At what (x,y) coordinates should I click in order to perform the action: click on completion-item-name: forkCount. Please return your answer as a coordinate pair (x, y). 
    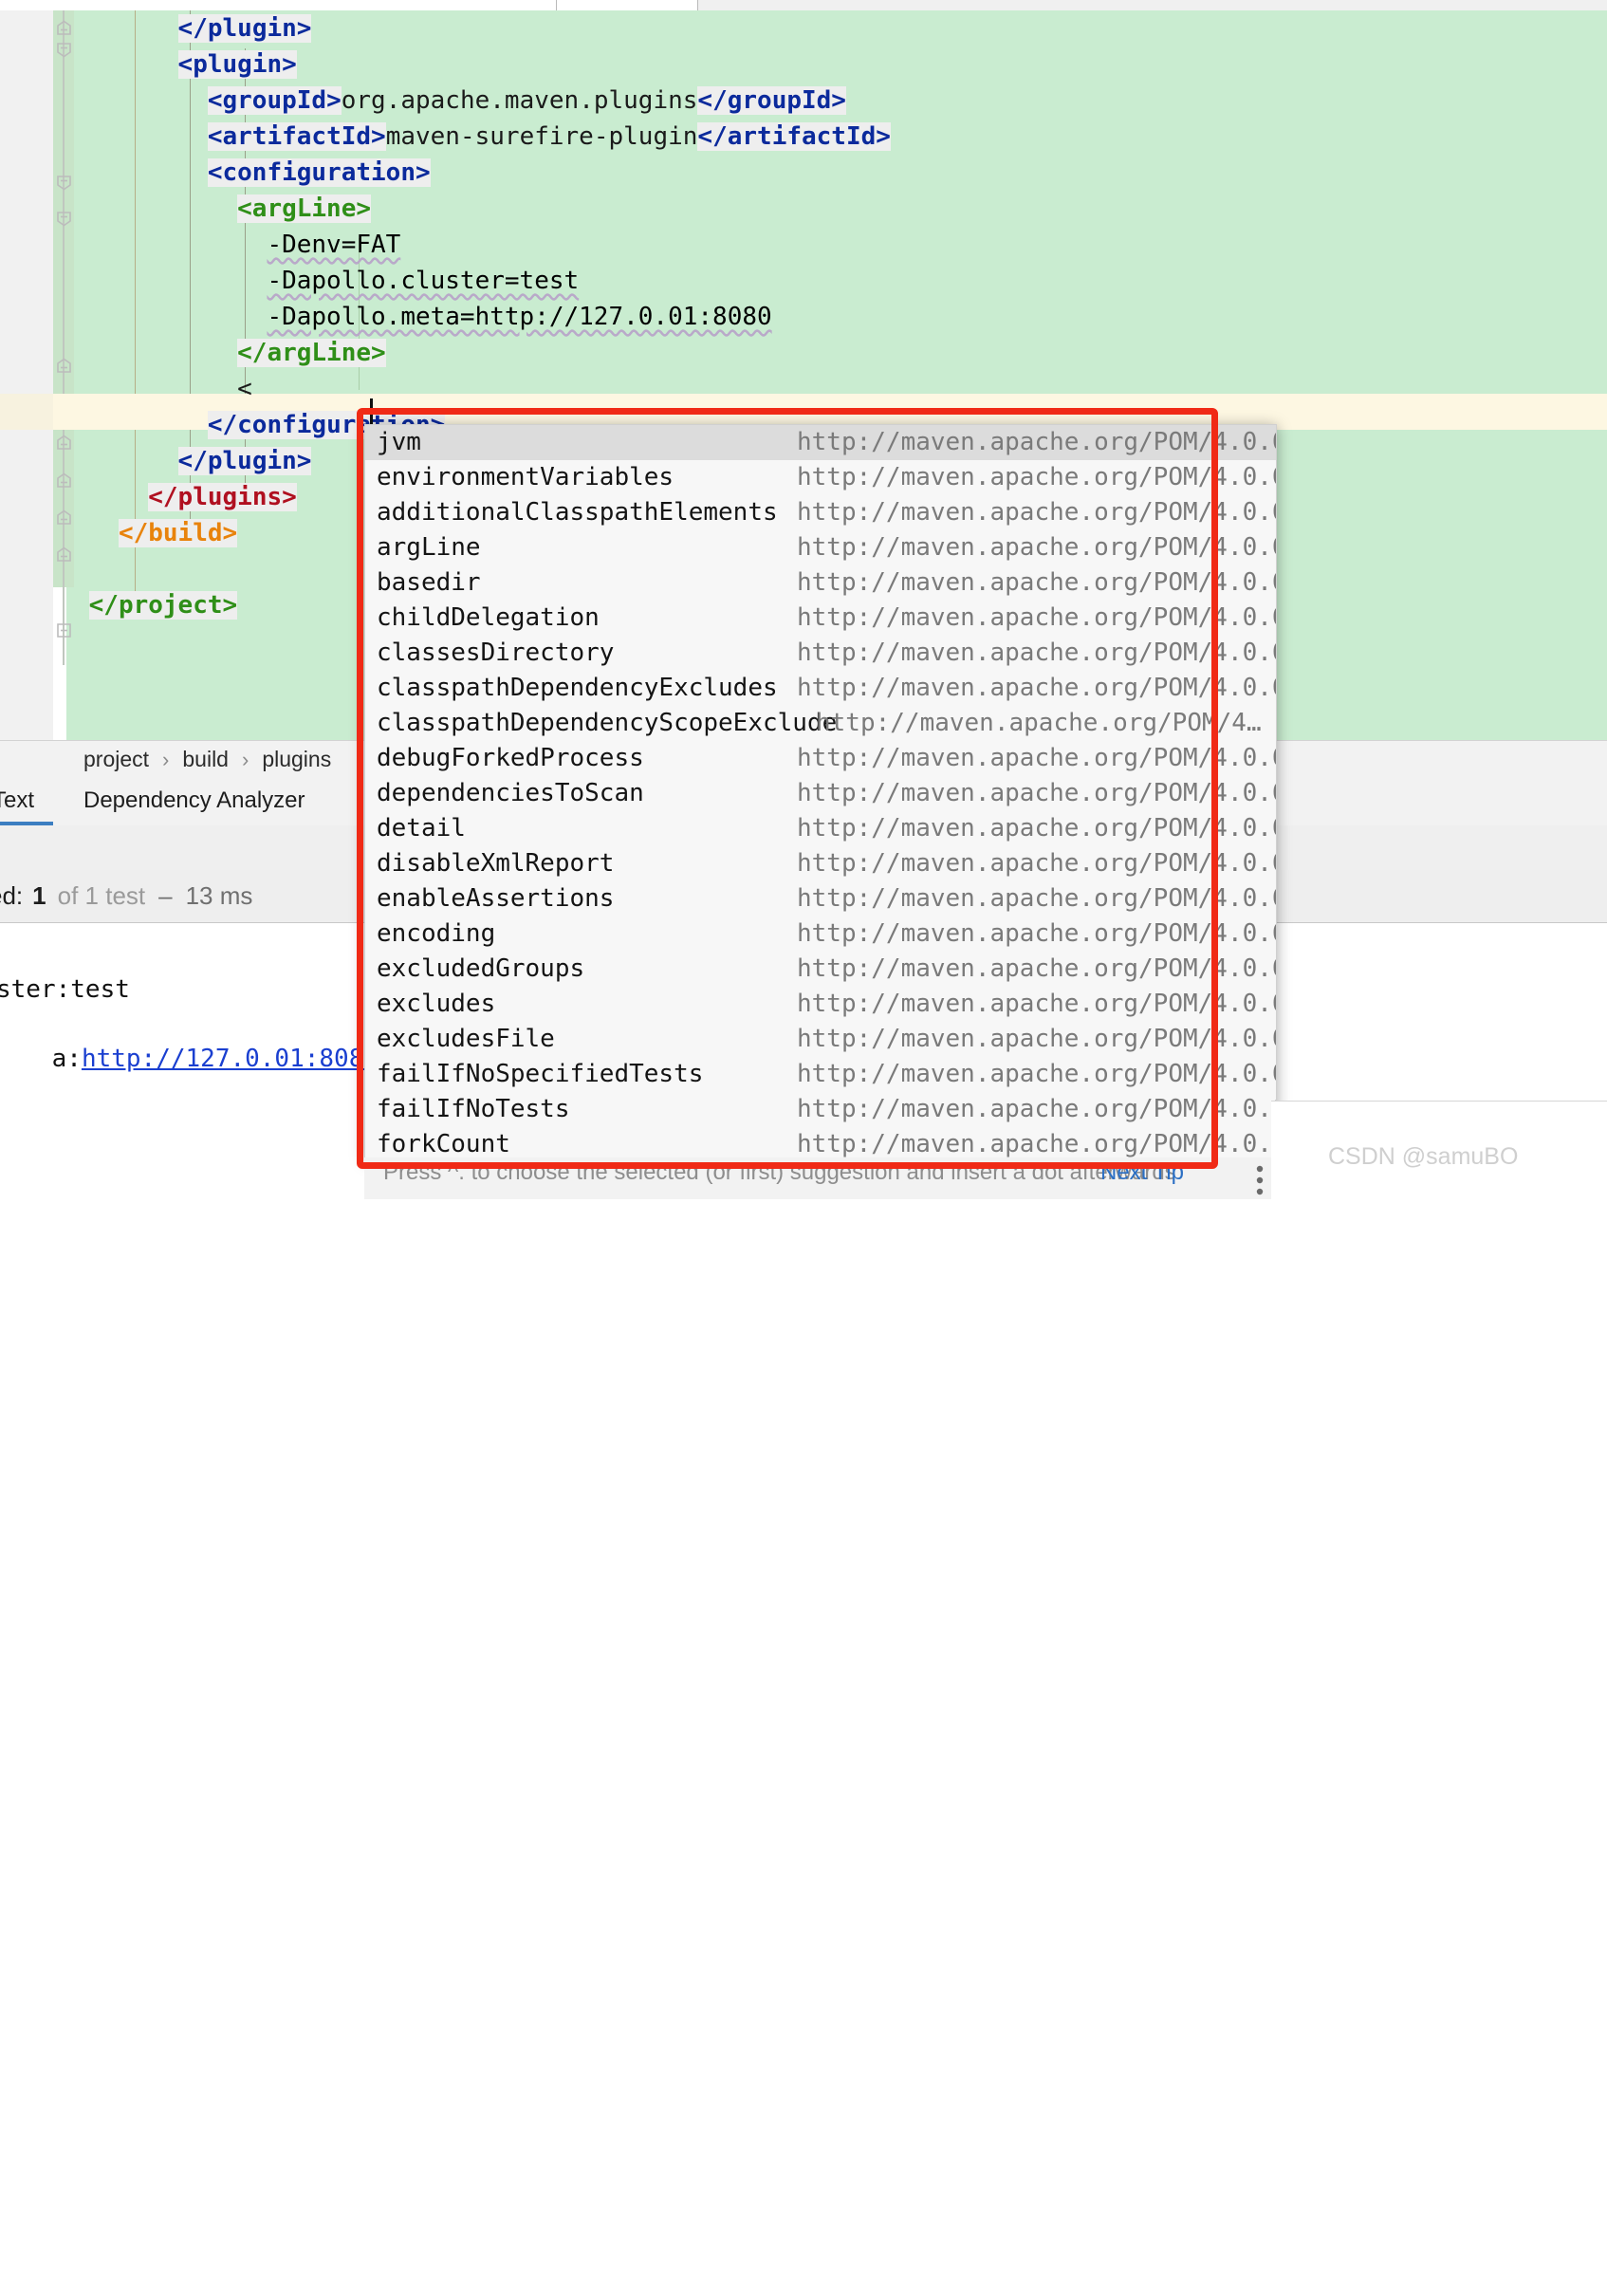
    Looking at the image, I should click on (443, 1144).